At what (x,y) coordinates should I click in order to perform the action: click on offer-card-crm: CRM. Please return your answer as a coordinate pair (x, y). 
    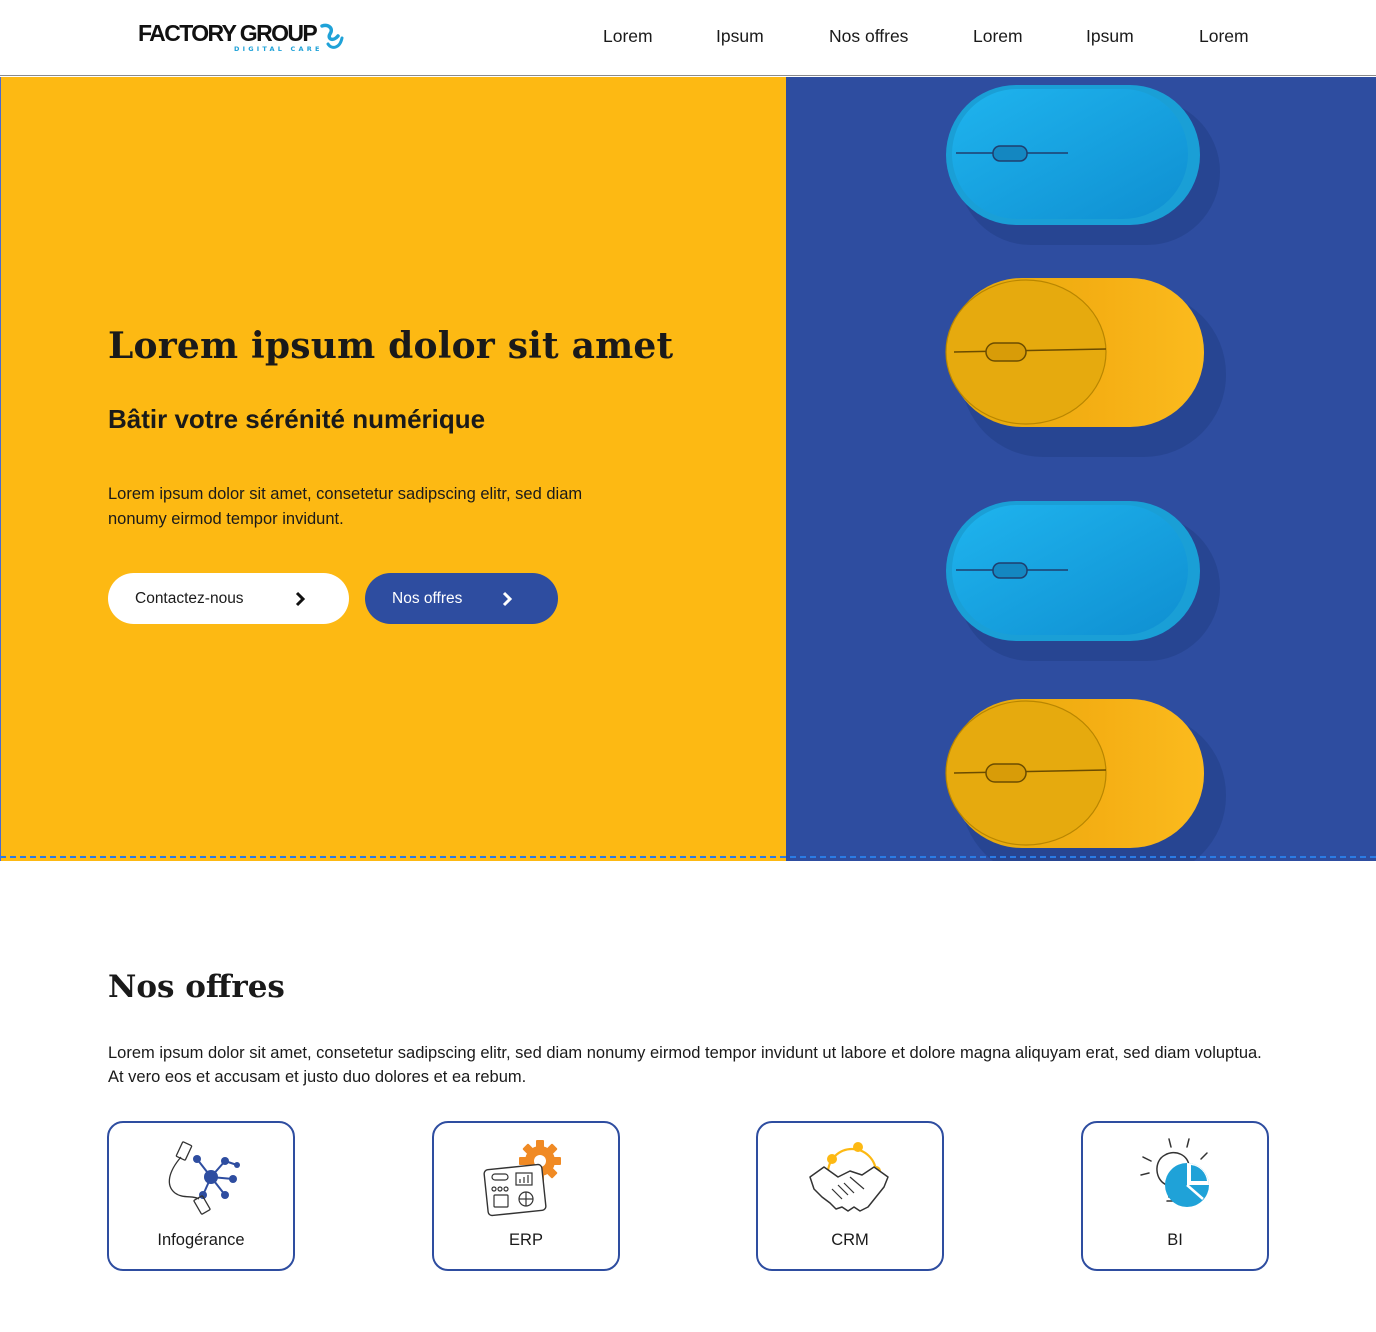
    Looking at the image, I should click on (850, 1196).